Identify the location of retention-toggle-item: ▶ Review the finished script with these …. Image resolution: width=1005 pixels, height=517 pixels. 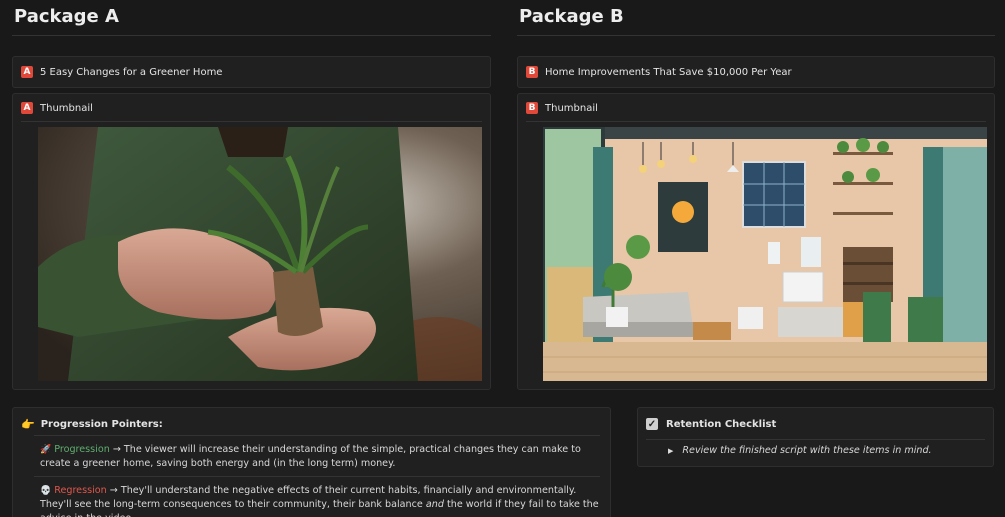
(800, 450).